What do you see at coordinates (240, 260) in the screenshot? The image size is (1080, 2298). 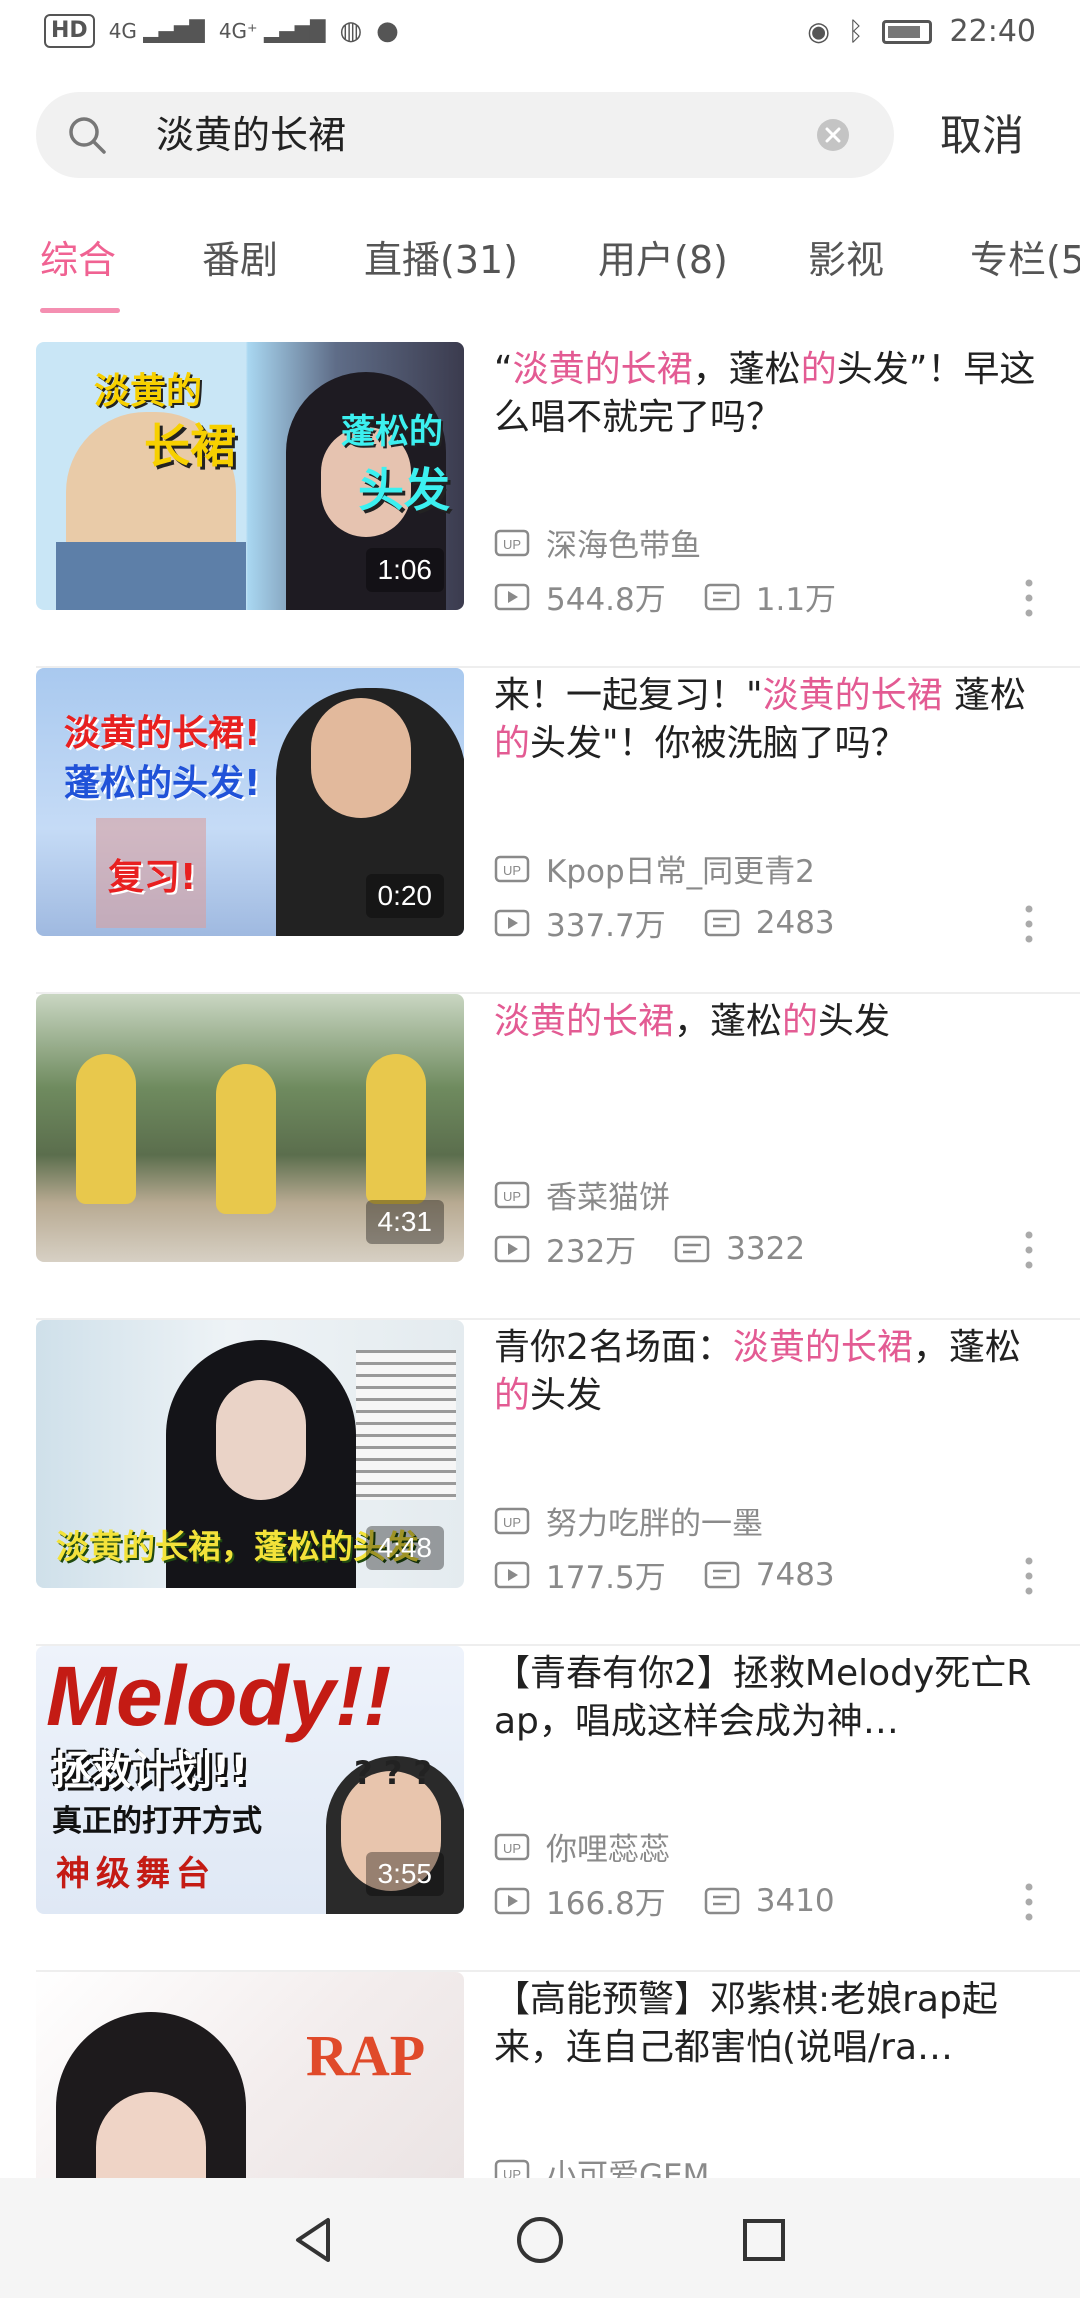 I see `tab-anime: 番剧` at bounding box center [240, 260].